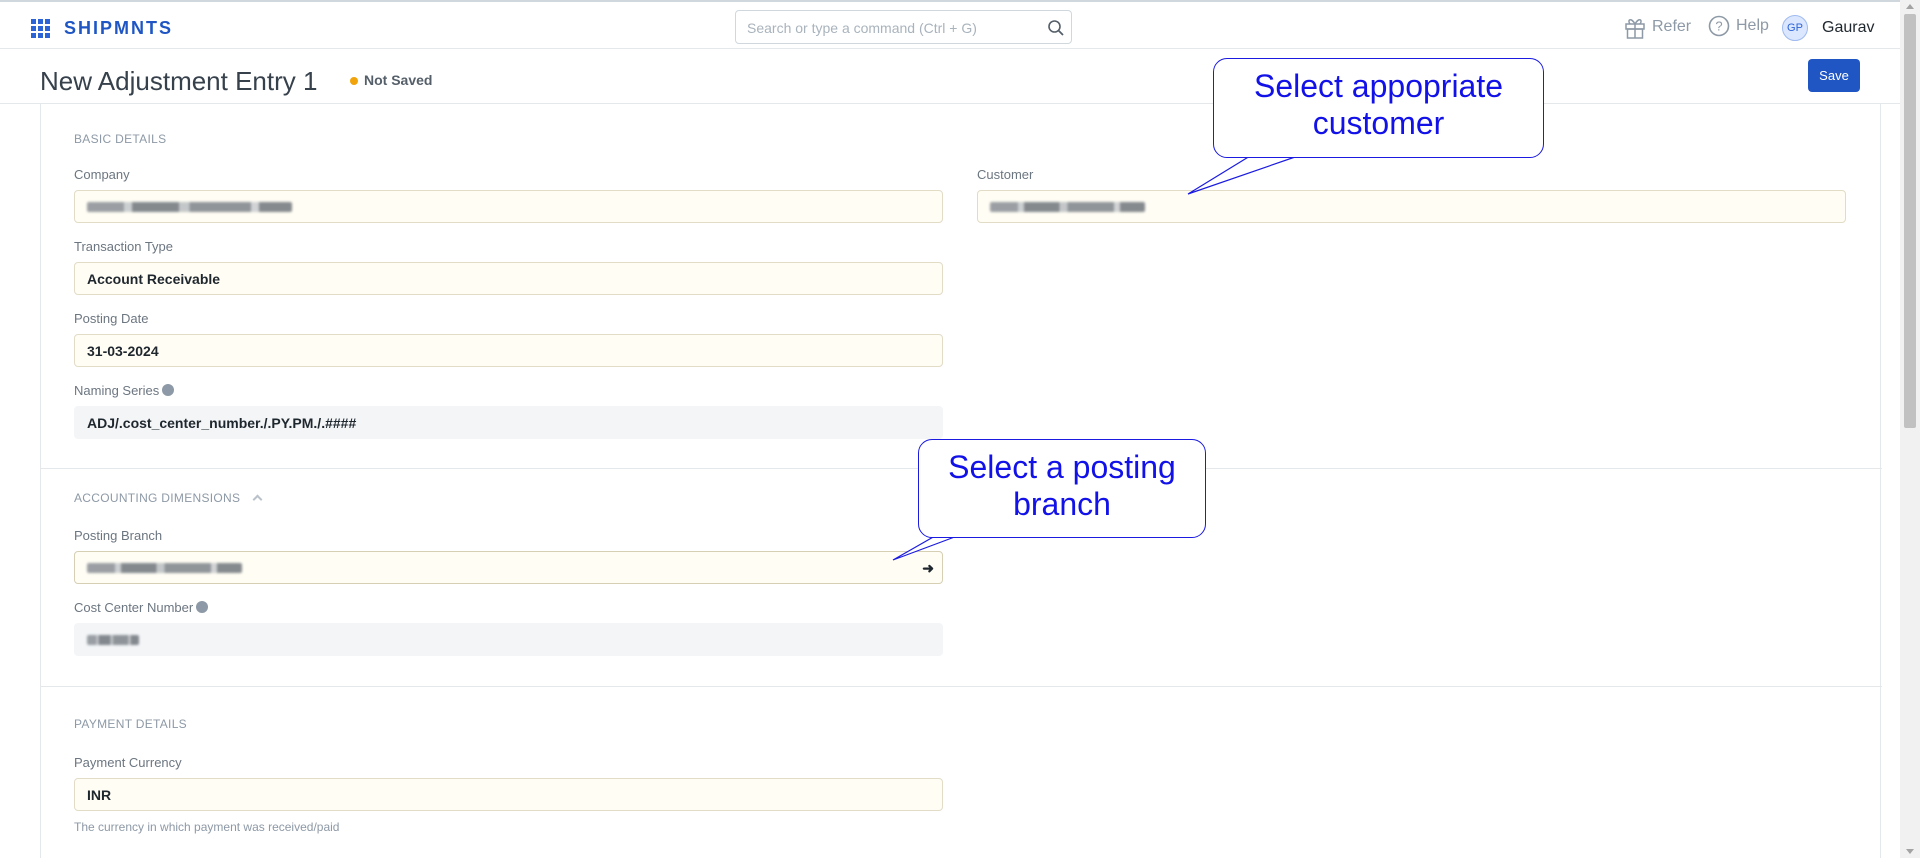 The width and height of the screenshot is (1920, 858). I want to click on user-name: Gaurav, so click(1848, 27).